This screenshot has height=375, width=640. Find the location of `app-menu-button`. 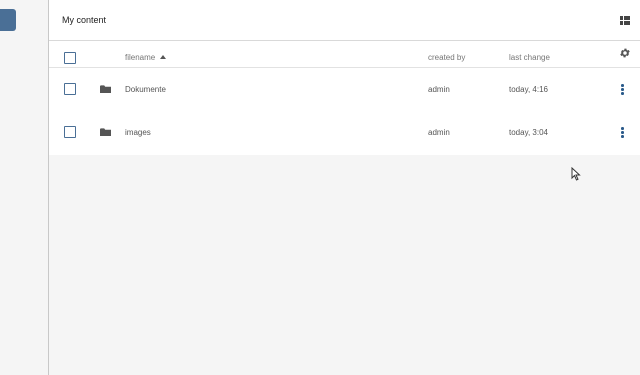

app-menu-button is located at coordinates (8, 20).